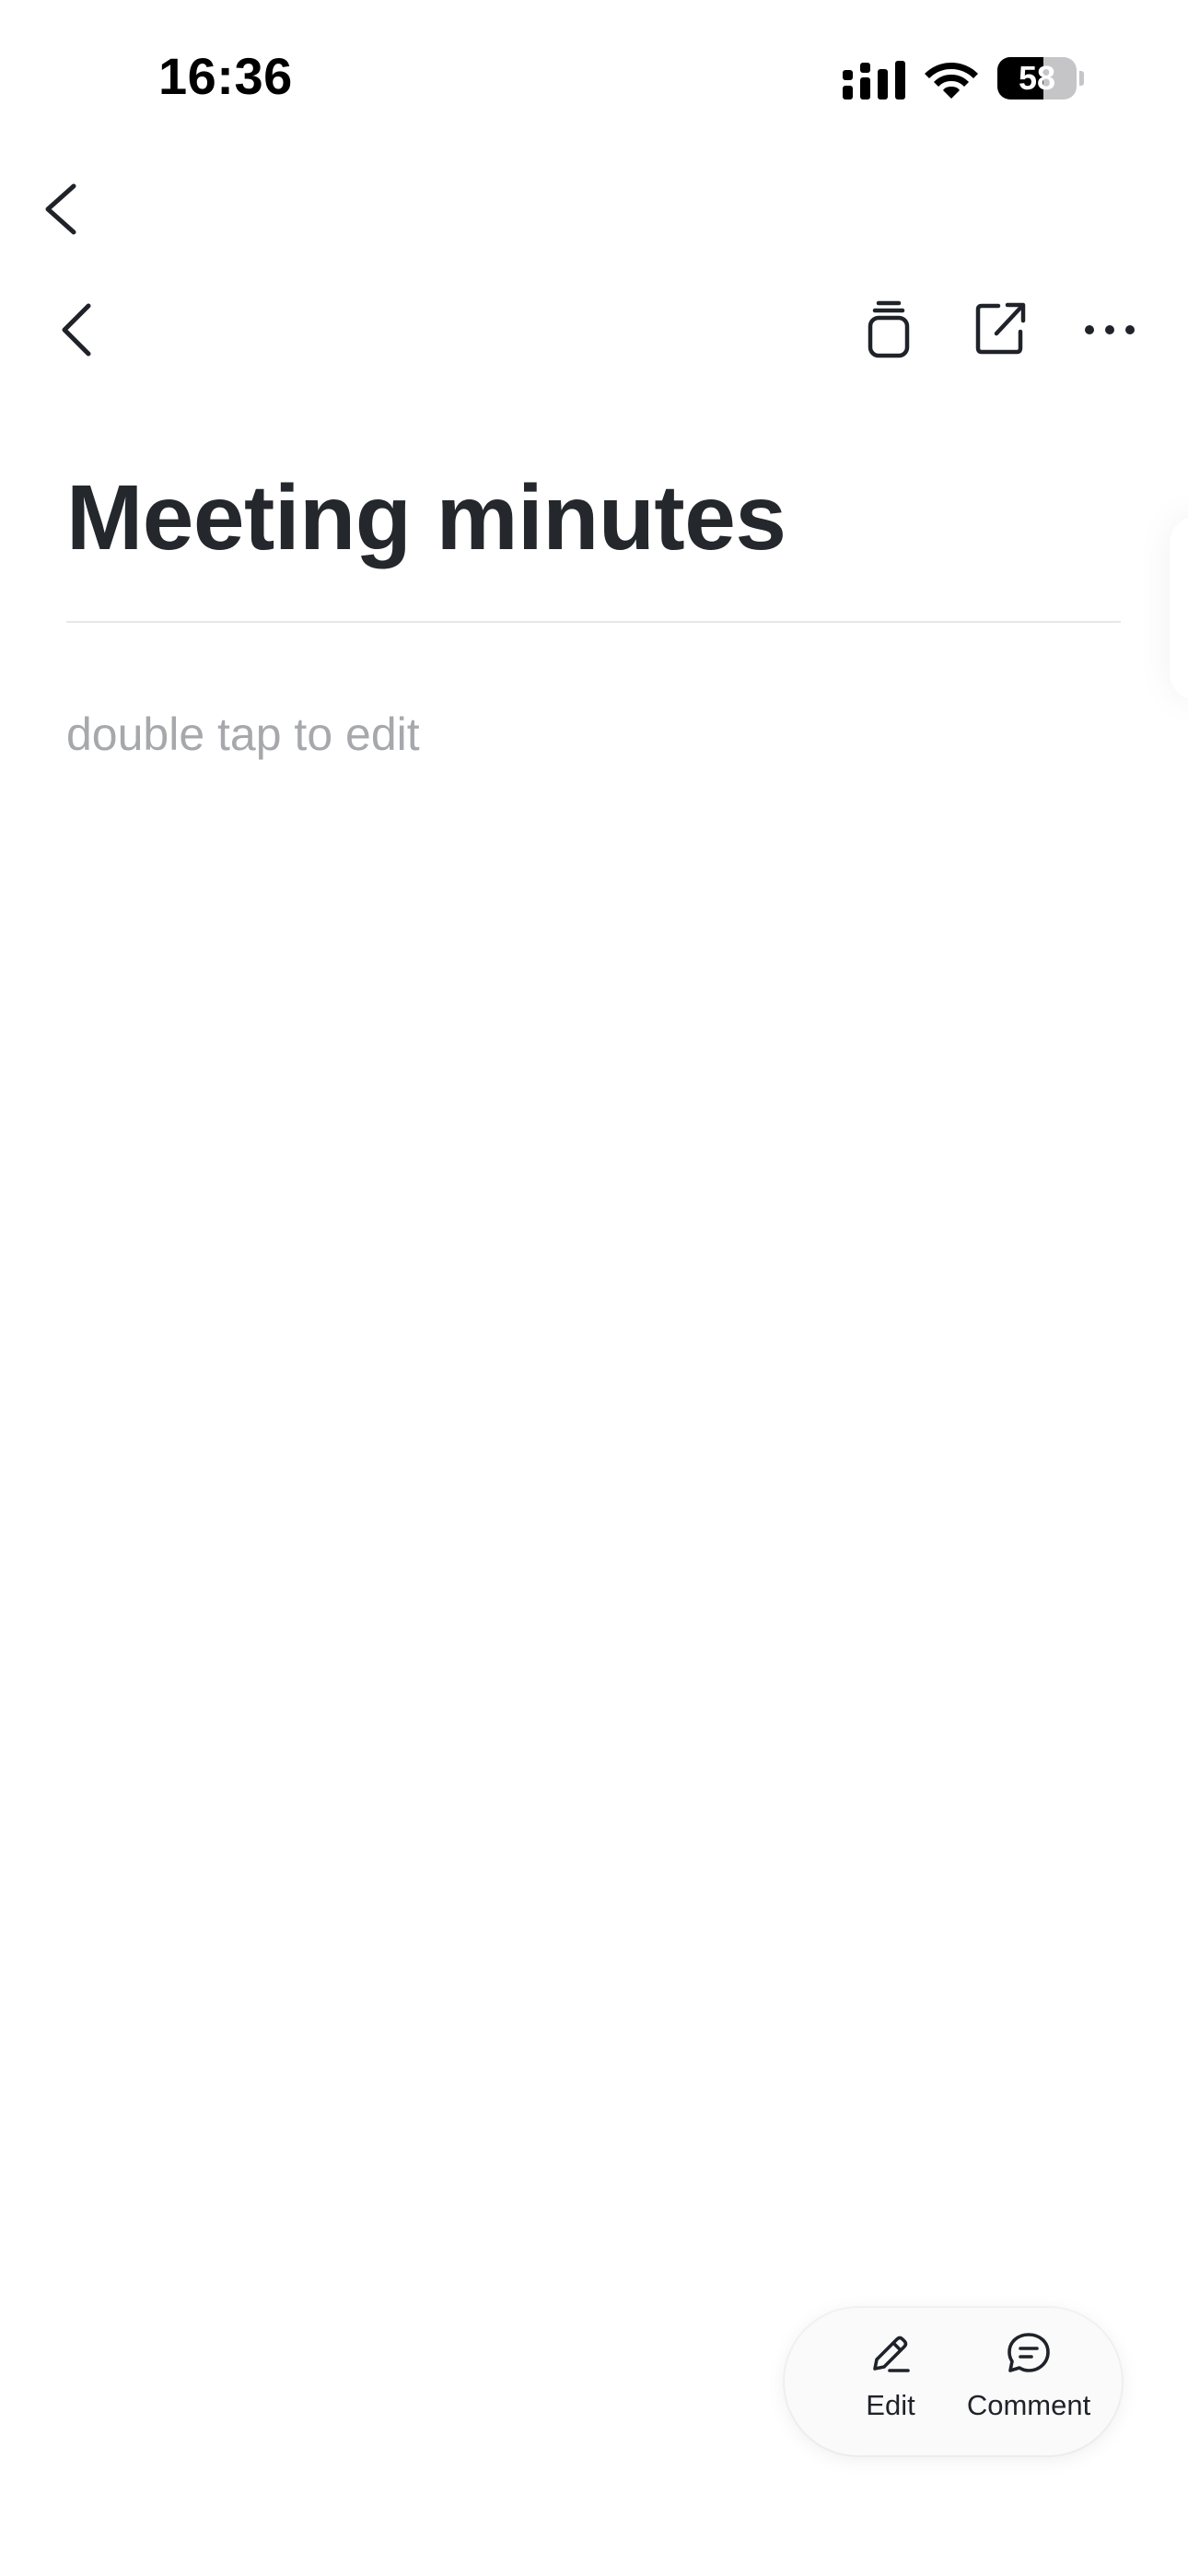 Image resolution: width=1188 pixels, height=2576 pixels. I want to click on document-title: Meeting minutes, so click(591, 518).